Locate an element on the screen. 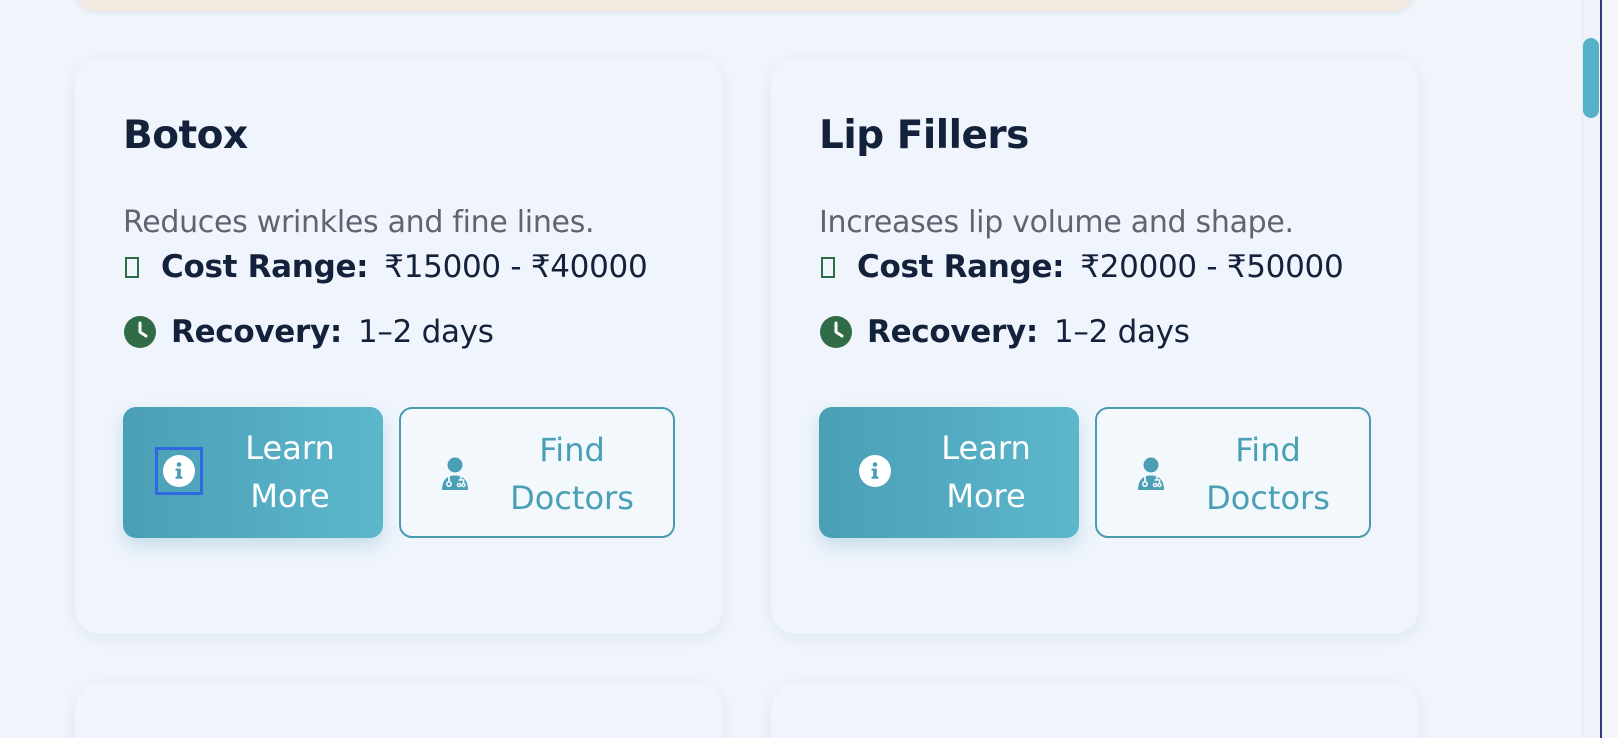 The height and width of the screenshot is (738, 1618). procedure-card-next-right is located at coordinates (1095, 710).